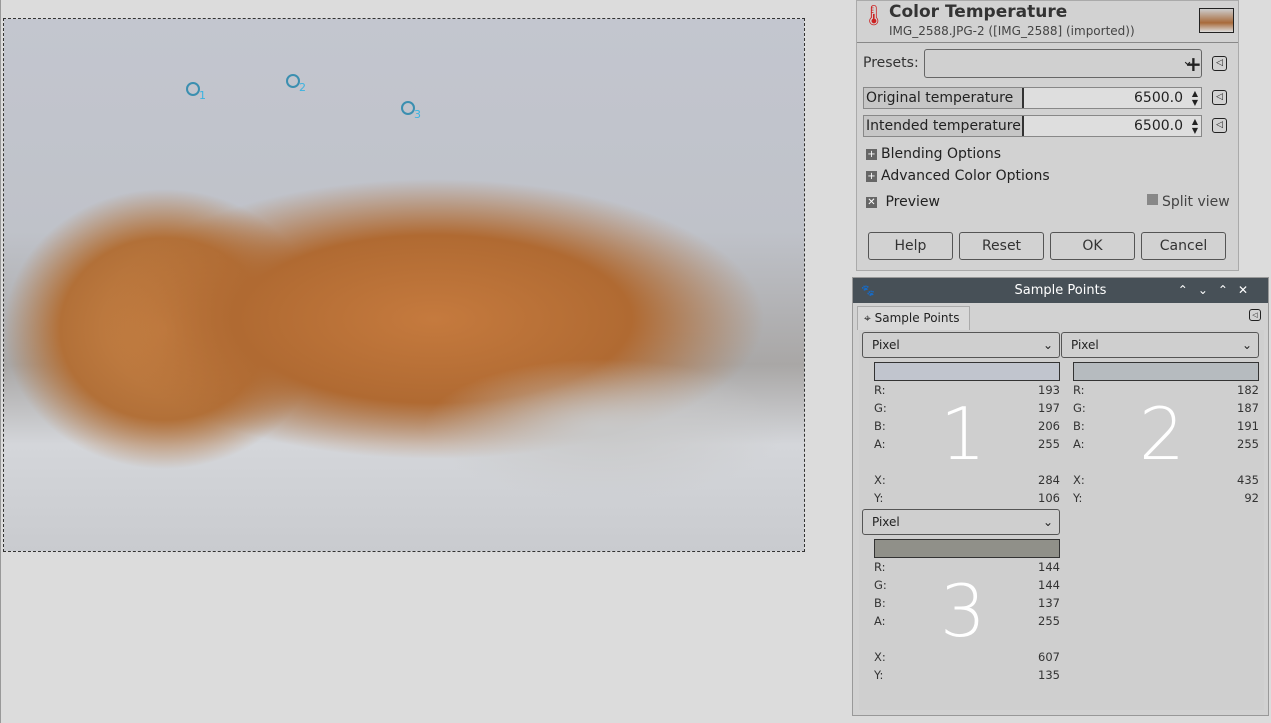  Describe the element at coordinates (1166, 498) in the screenshot. I see `channel-row-y: Y: 92` at that location.